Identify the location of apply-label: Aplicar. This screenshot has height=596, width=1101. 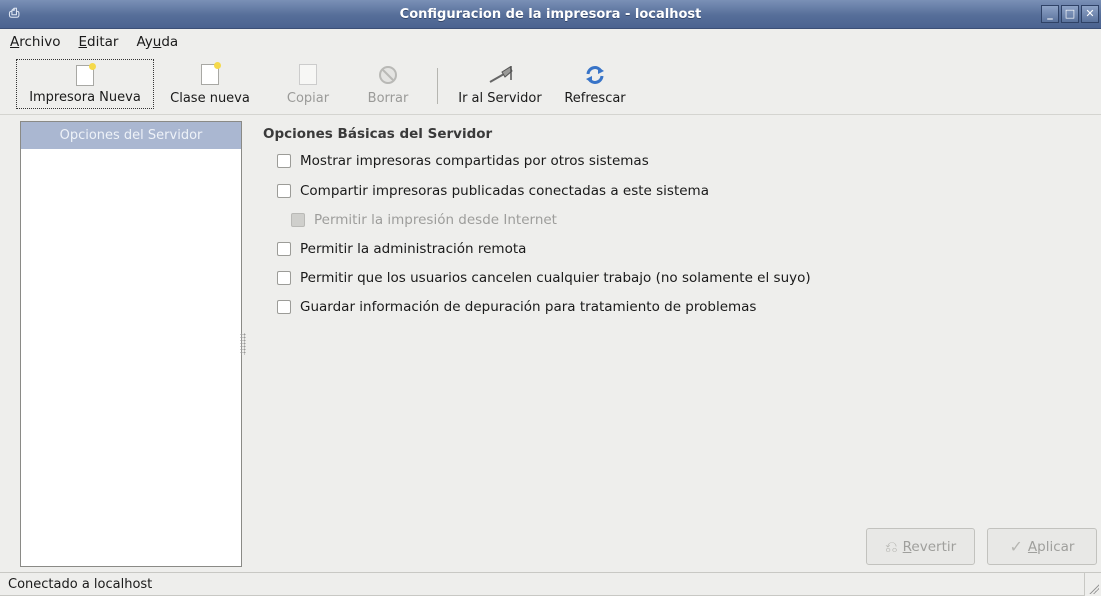
(1051, 546).